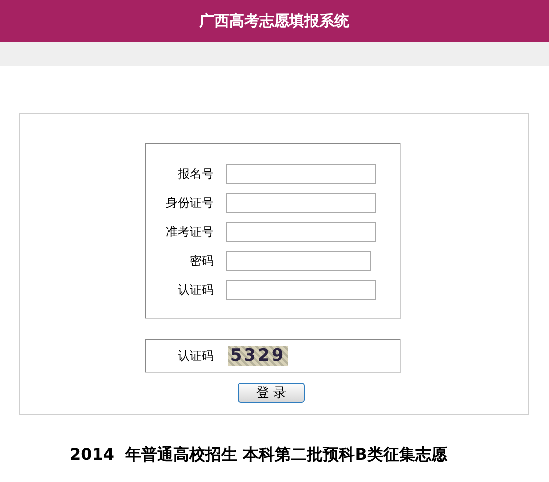 The image size is (549, 482). Describe the element at coordinates (275, 21) in the screenshot. I see `page-title: 广西高考志愿填报系统` at that location.